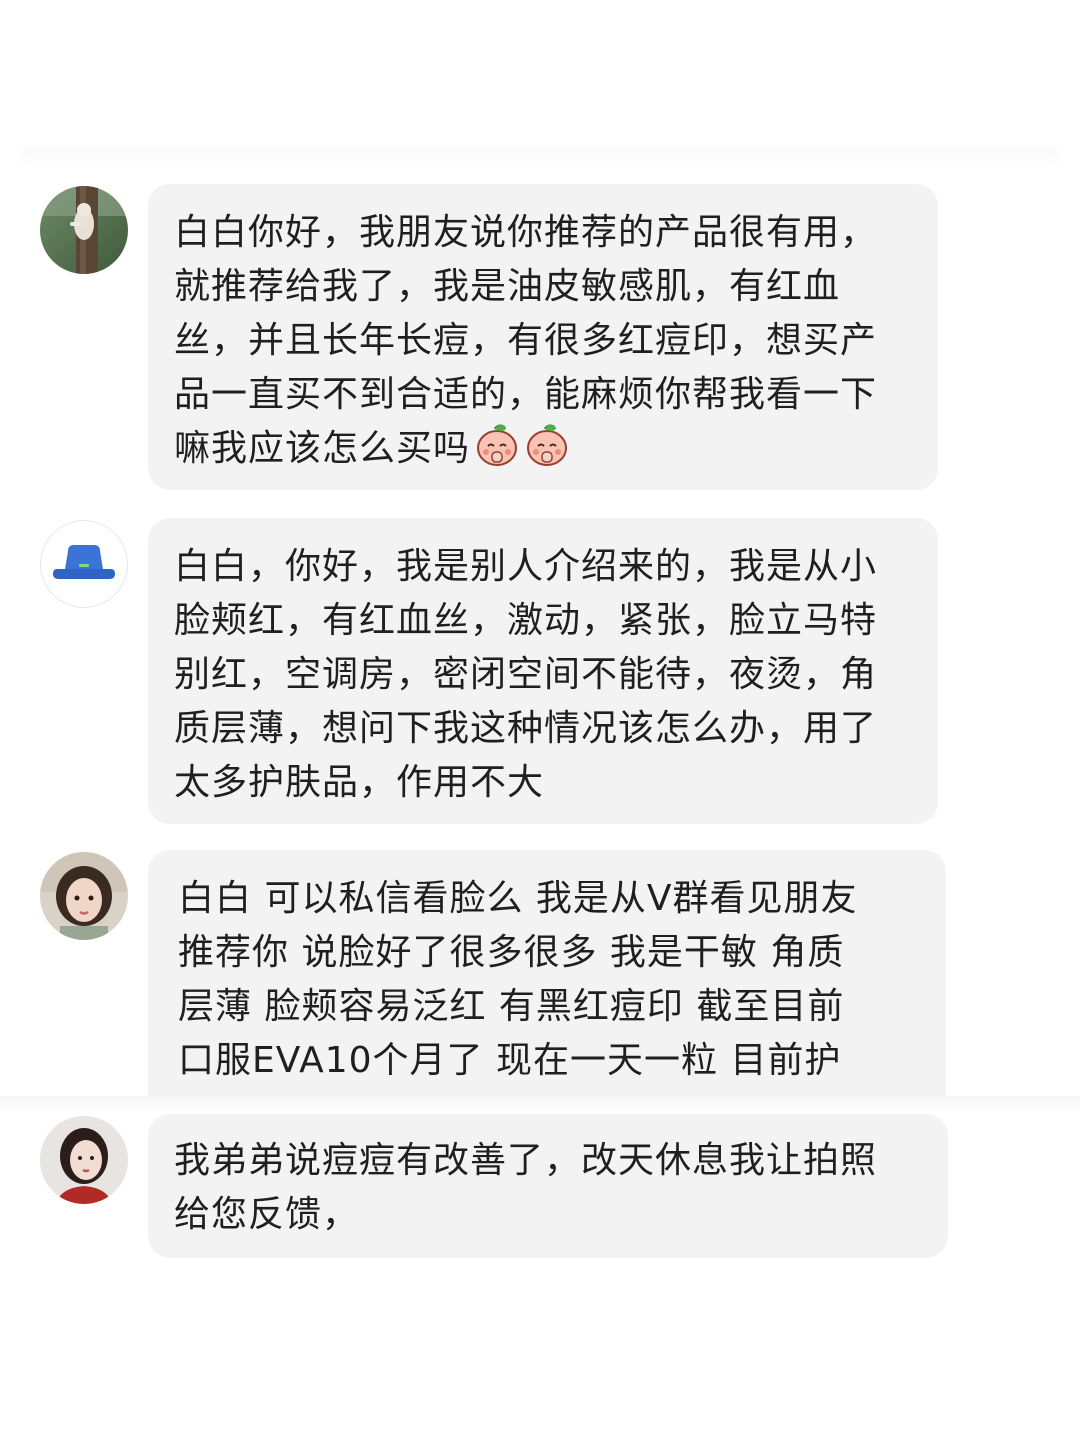 Image resolution: width=1080 pixels, height=1440 pixels. I want to click on message-text-line: 推荐你 说脸好了很多很多 我是干敏 角质, so click(511, 952).